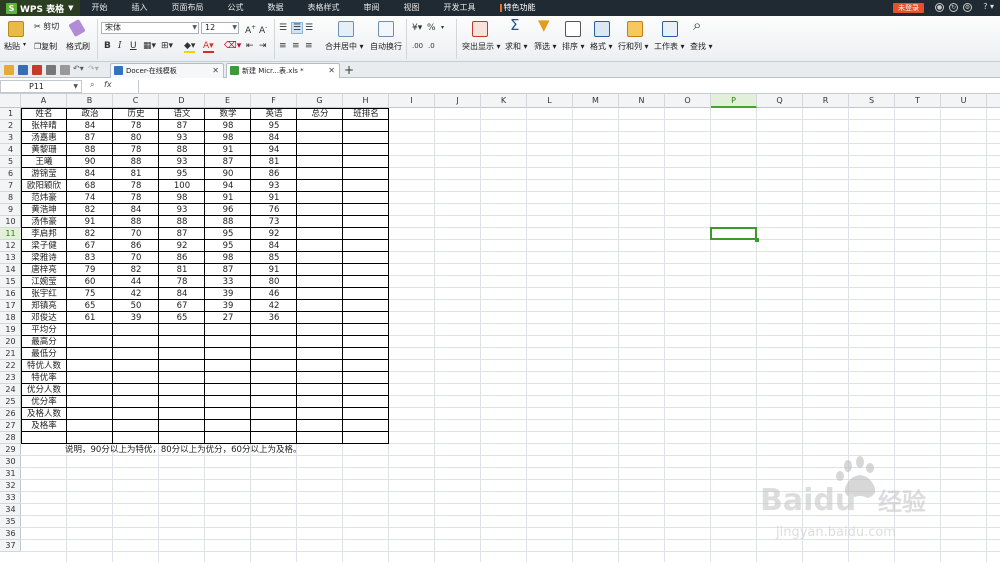 The width and height of the screenshot is (1000, 562). Describe the element at coordinates (263, 29) in the screenshot. I see `font-shrink-icon: A-` at that location.